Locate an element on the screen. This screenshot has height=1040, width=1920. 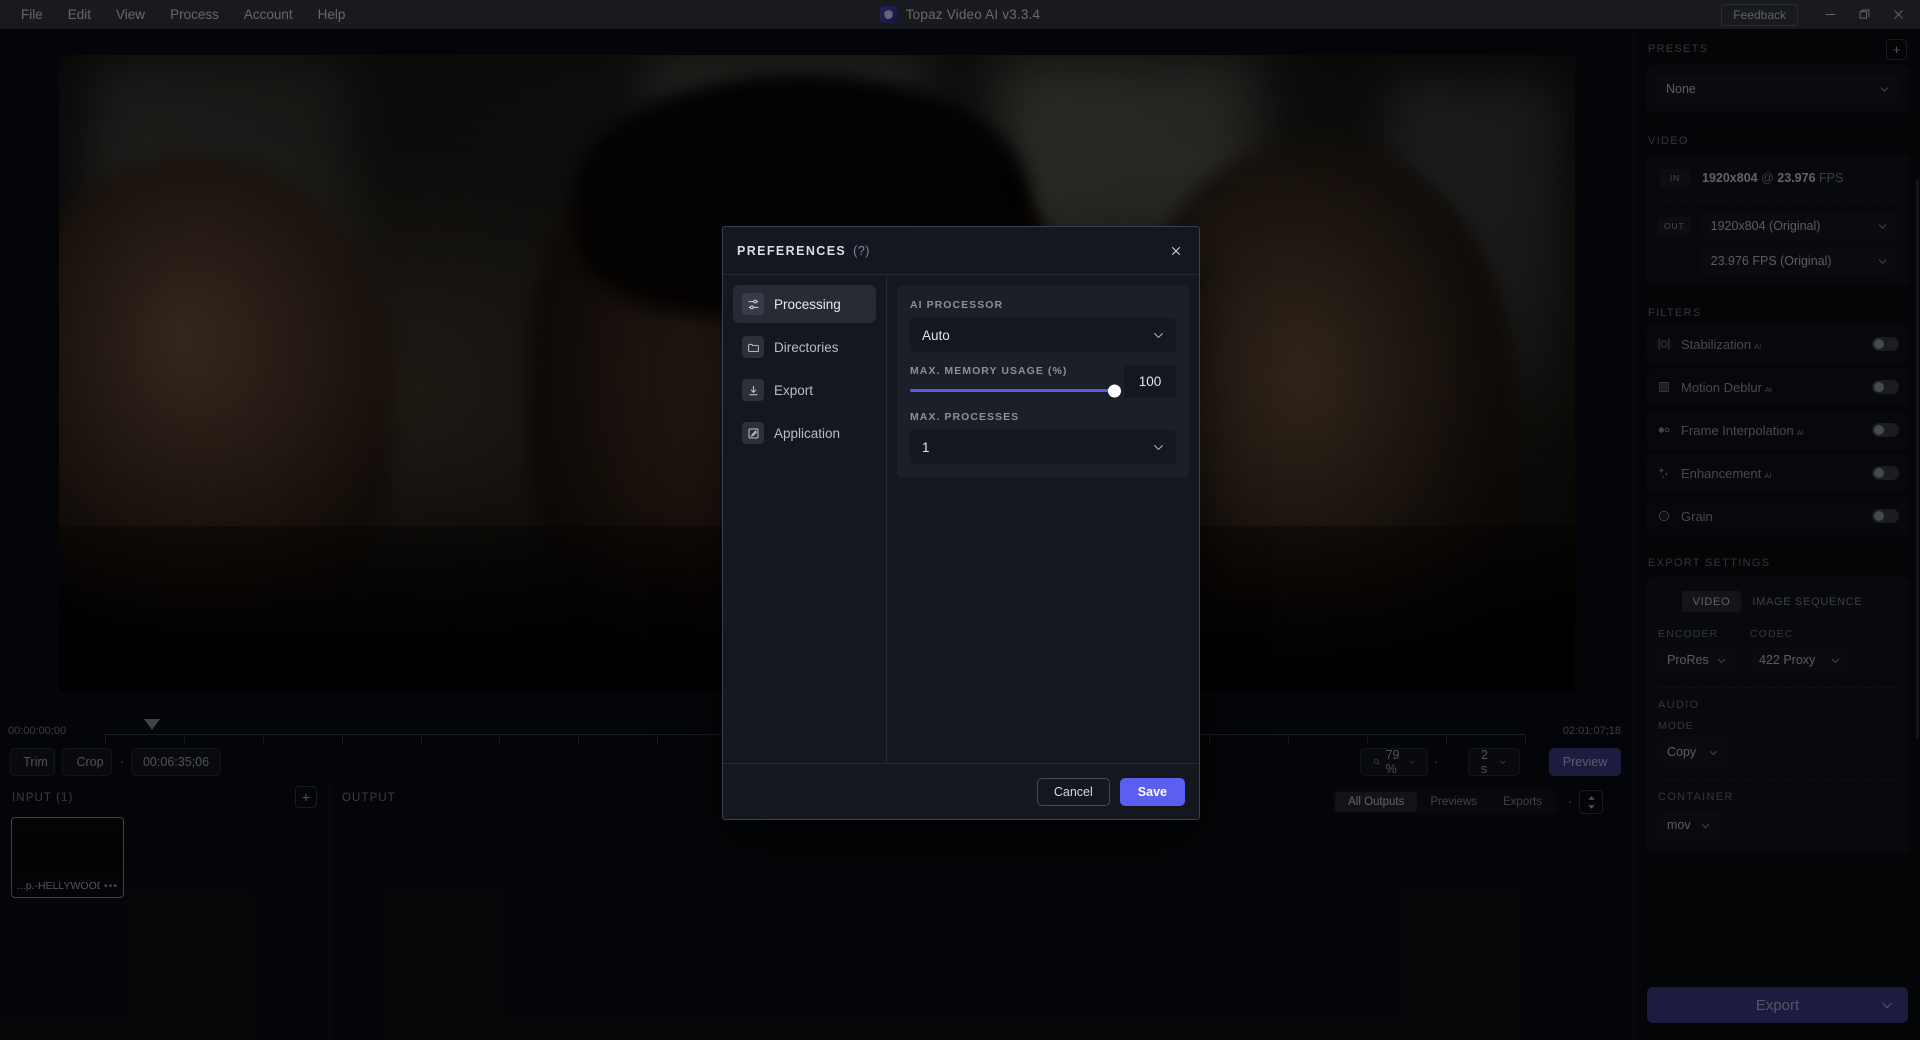
max-processes-select: 1 is located at coordinates (1043, 447).